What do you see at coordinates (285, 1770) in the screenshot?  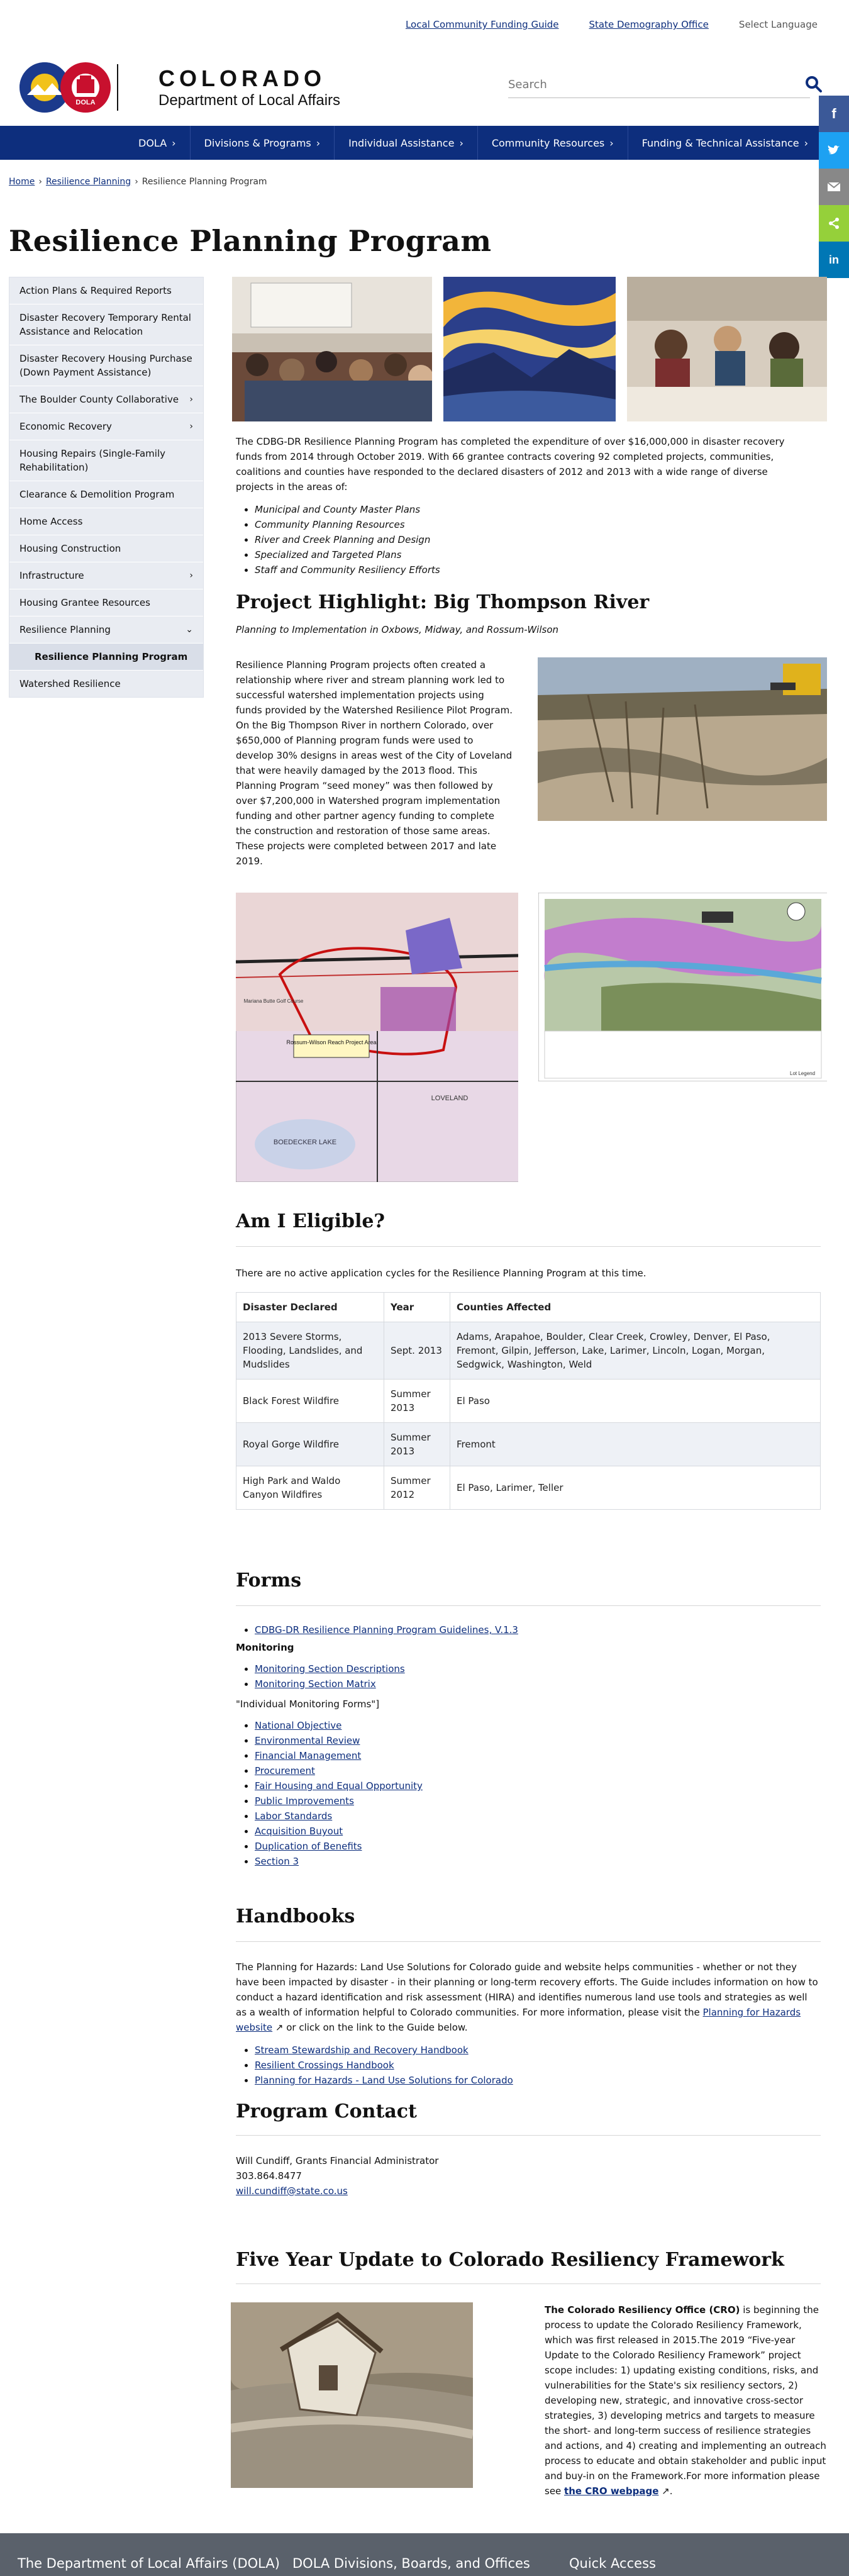 I see `form-link: Procurement` at bounding box center [285, 1770].